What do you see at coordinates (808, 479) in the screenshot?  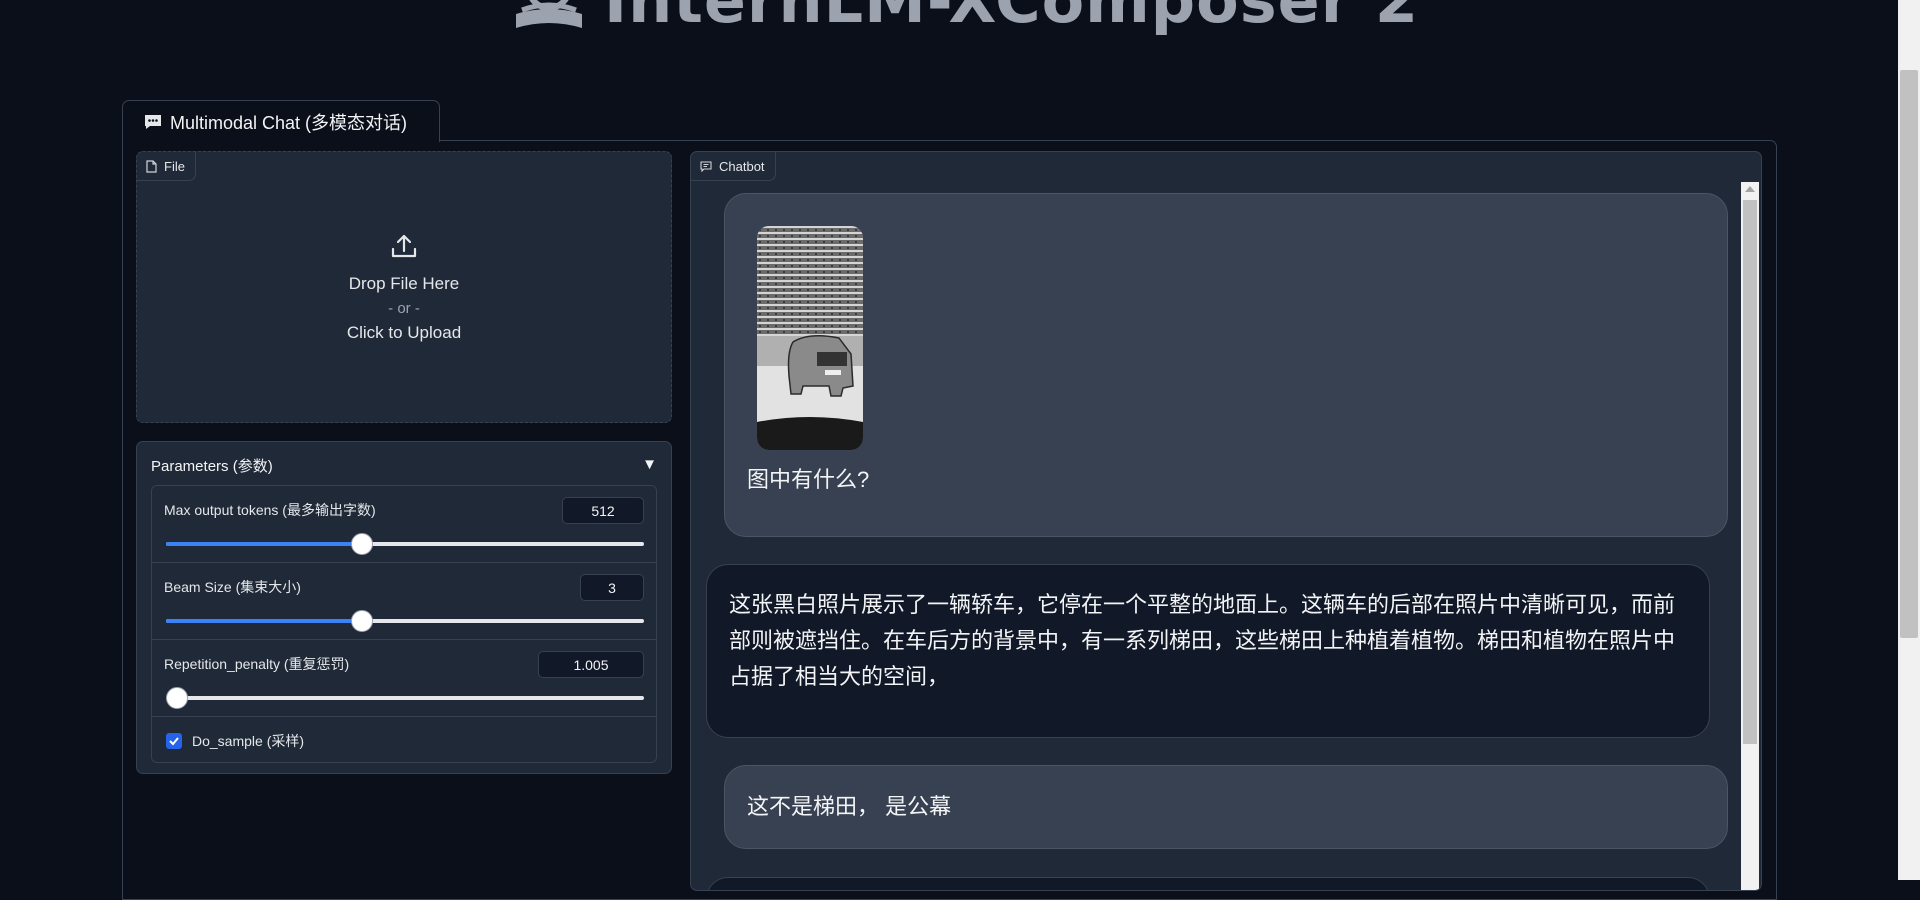 I see `message-text: 图中有什么?` at bounding box center [808, 479].